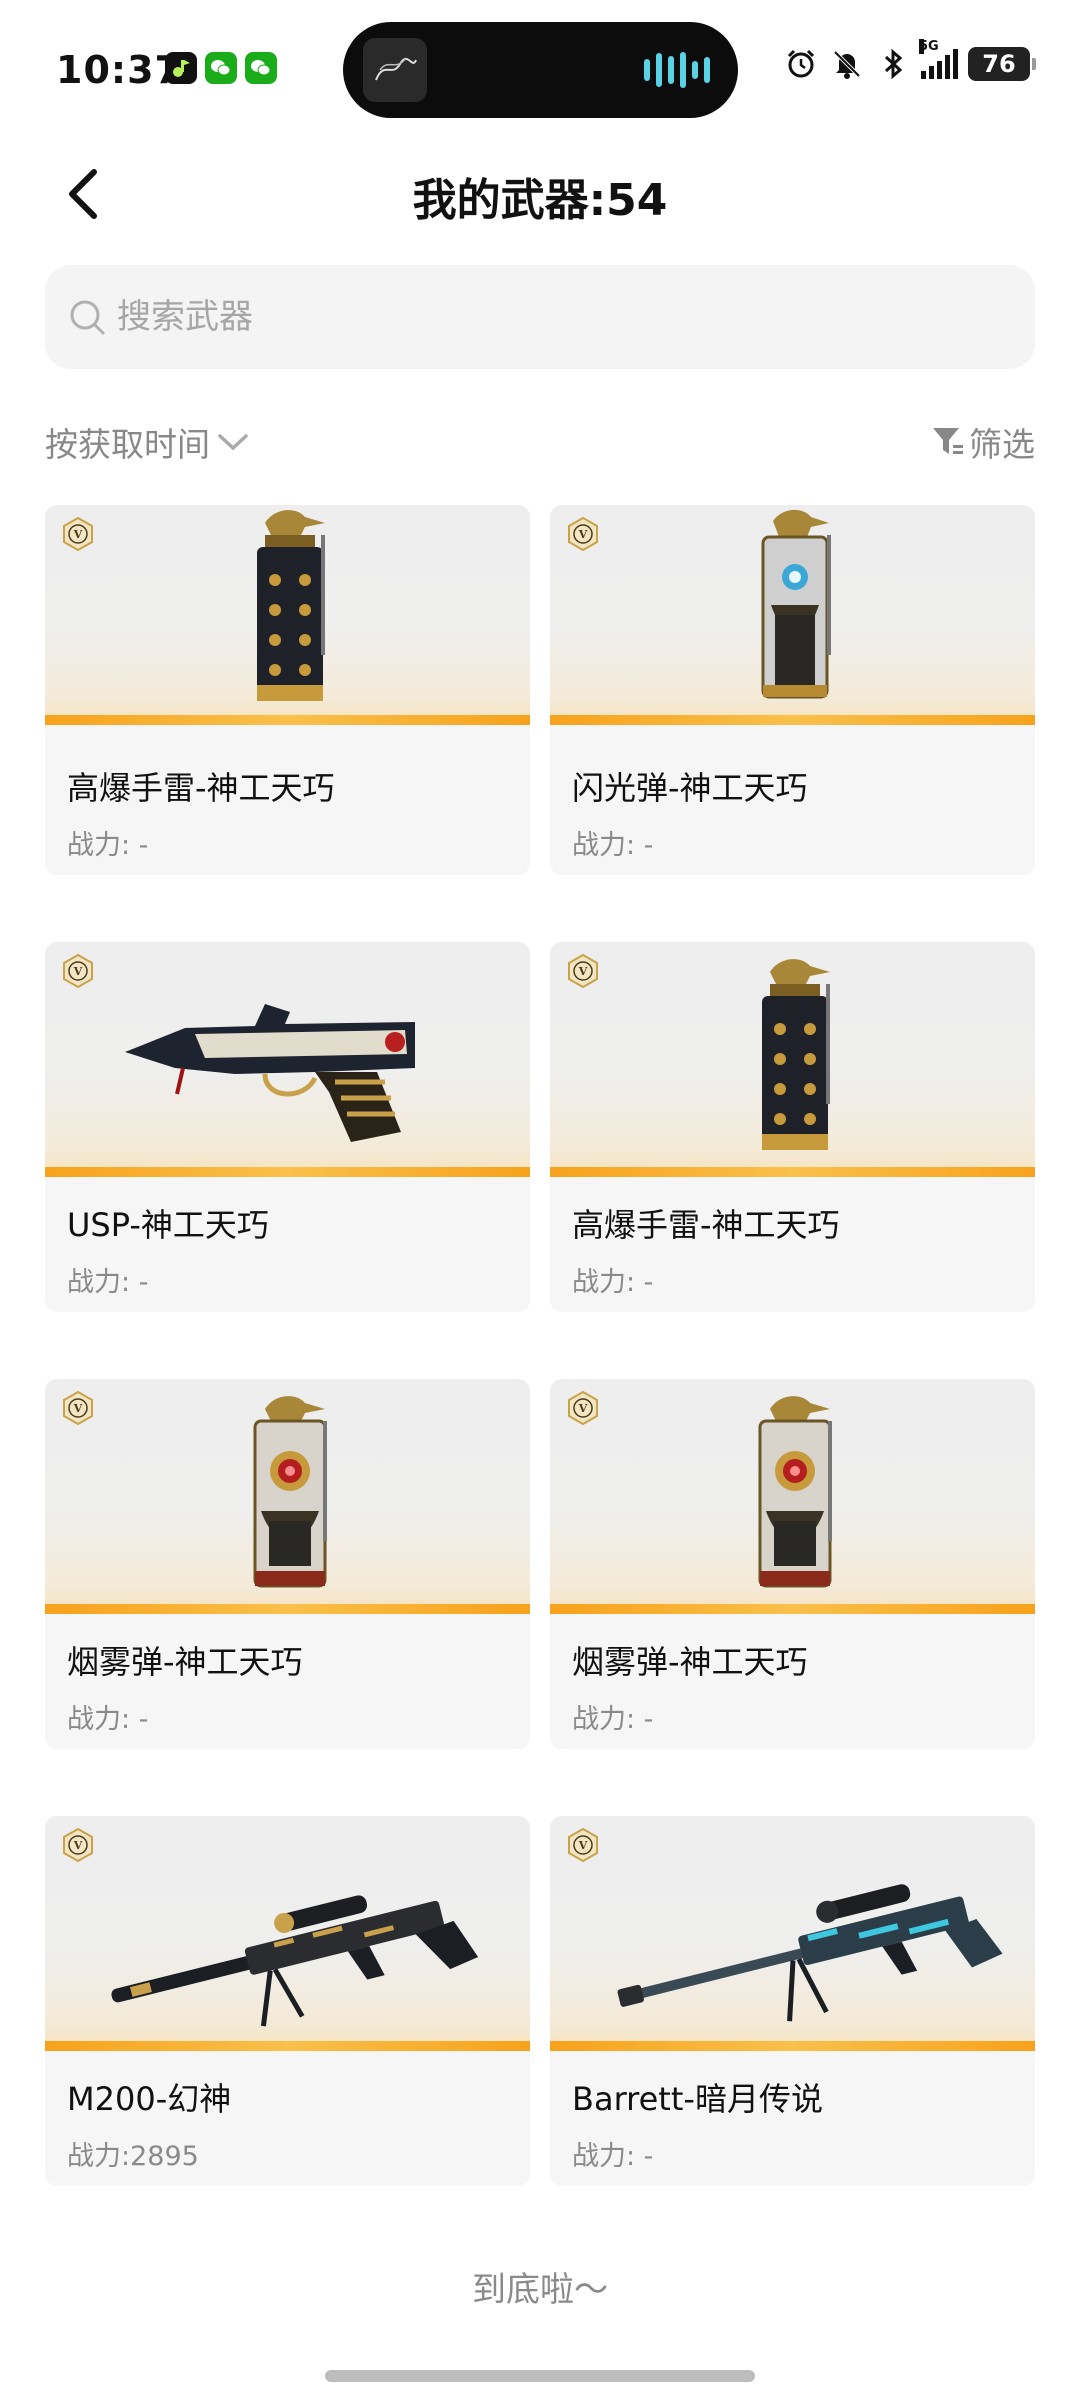  What do you see at coordinates (847, 64) in the screenshot?
I see `mute-icon` at bounding box center [847, 64].